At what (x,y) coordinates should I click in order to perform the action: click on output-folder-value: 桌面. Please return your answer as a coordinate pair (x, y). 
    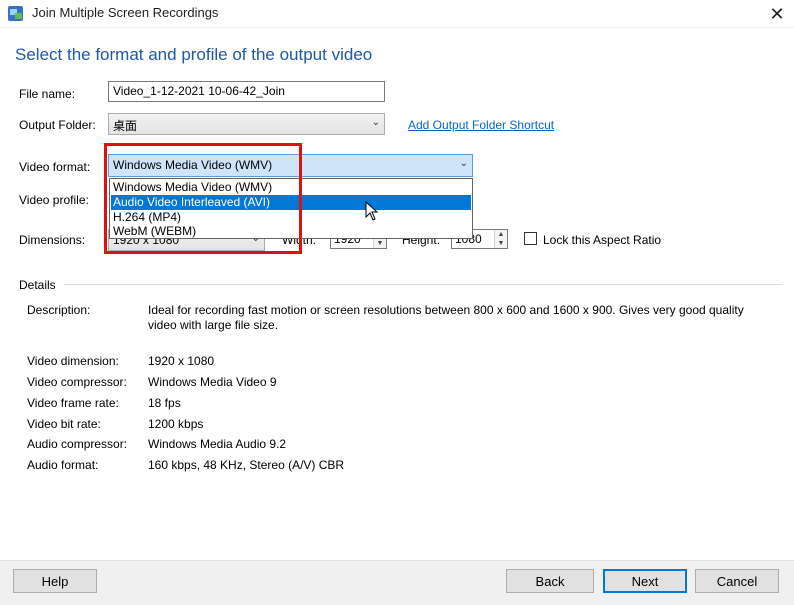
    Looking at the image, I should click on (125, 126).